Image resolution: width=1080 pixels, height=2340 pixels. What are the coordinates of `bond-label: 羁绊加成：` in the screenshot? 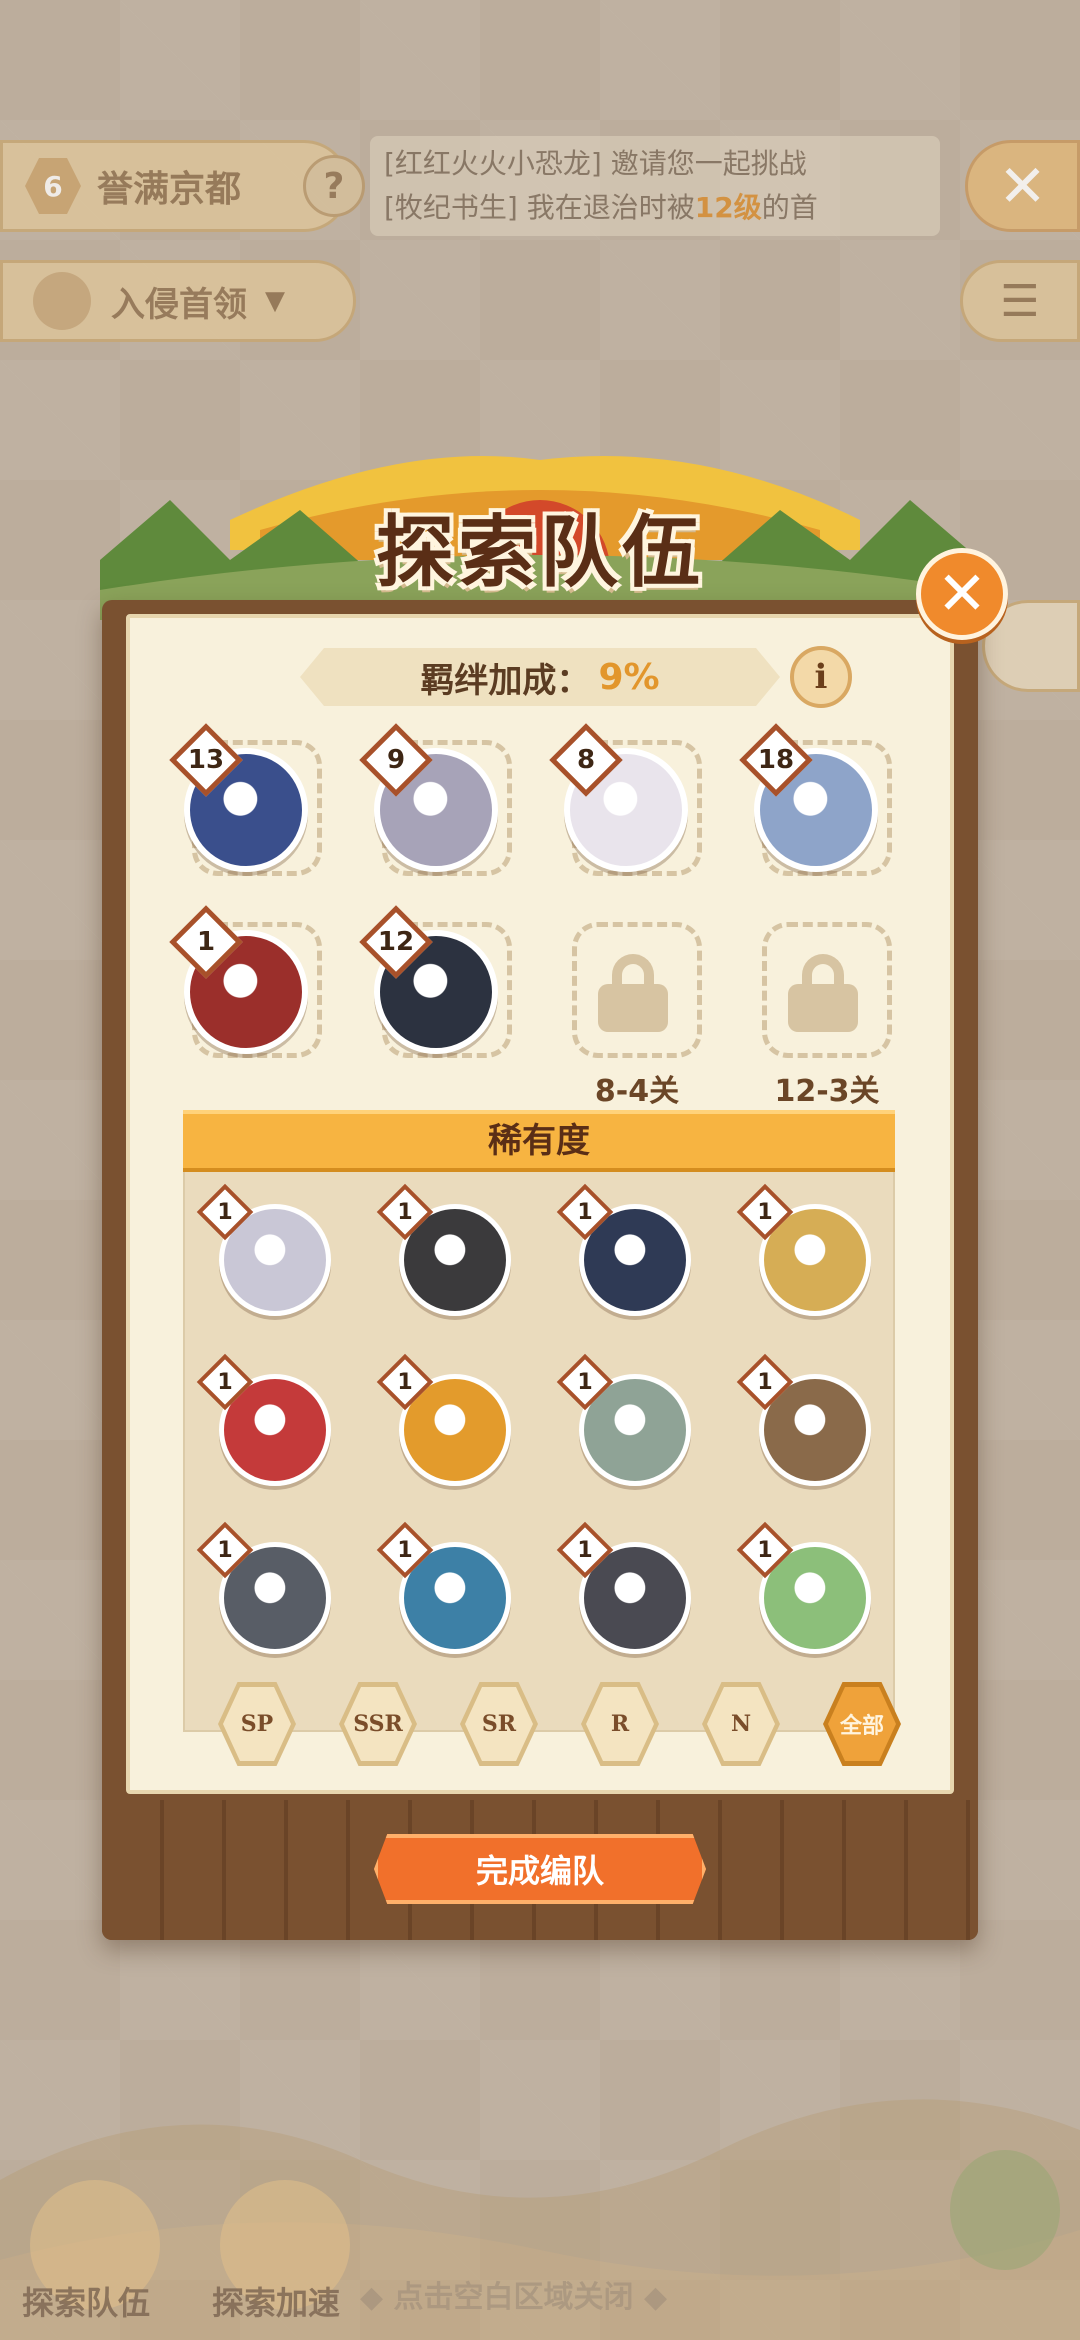 It's located at (505, 680).